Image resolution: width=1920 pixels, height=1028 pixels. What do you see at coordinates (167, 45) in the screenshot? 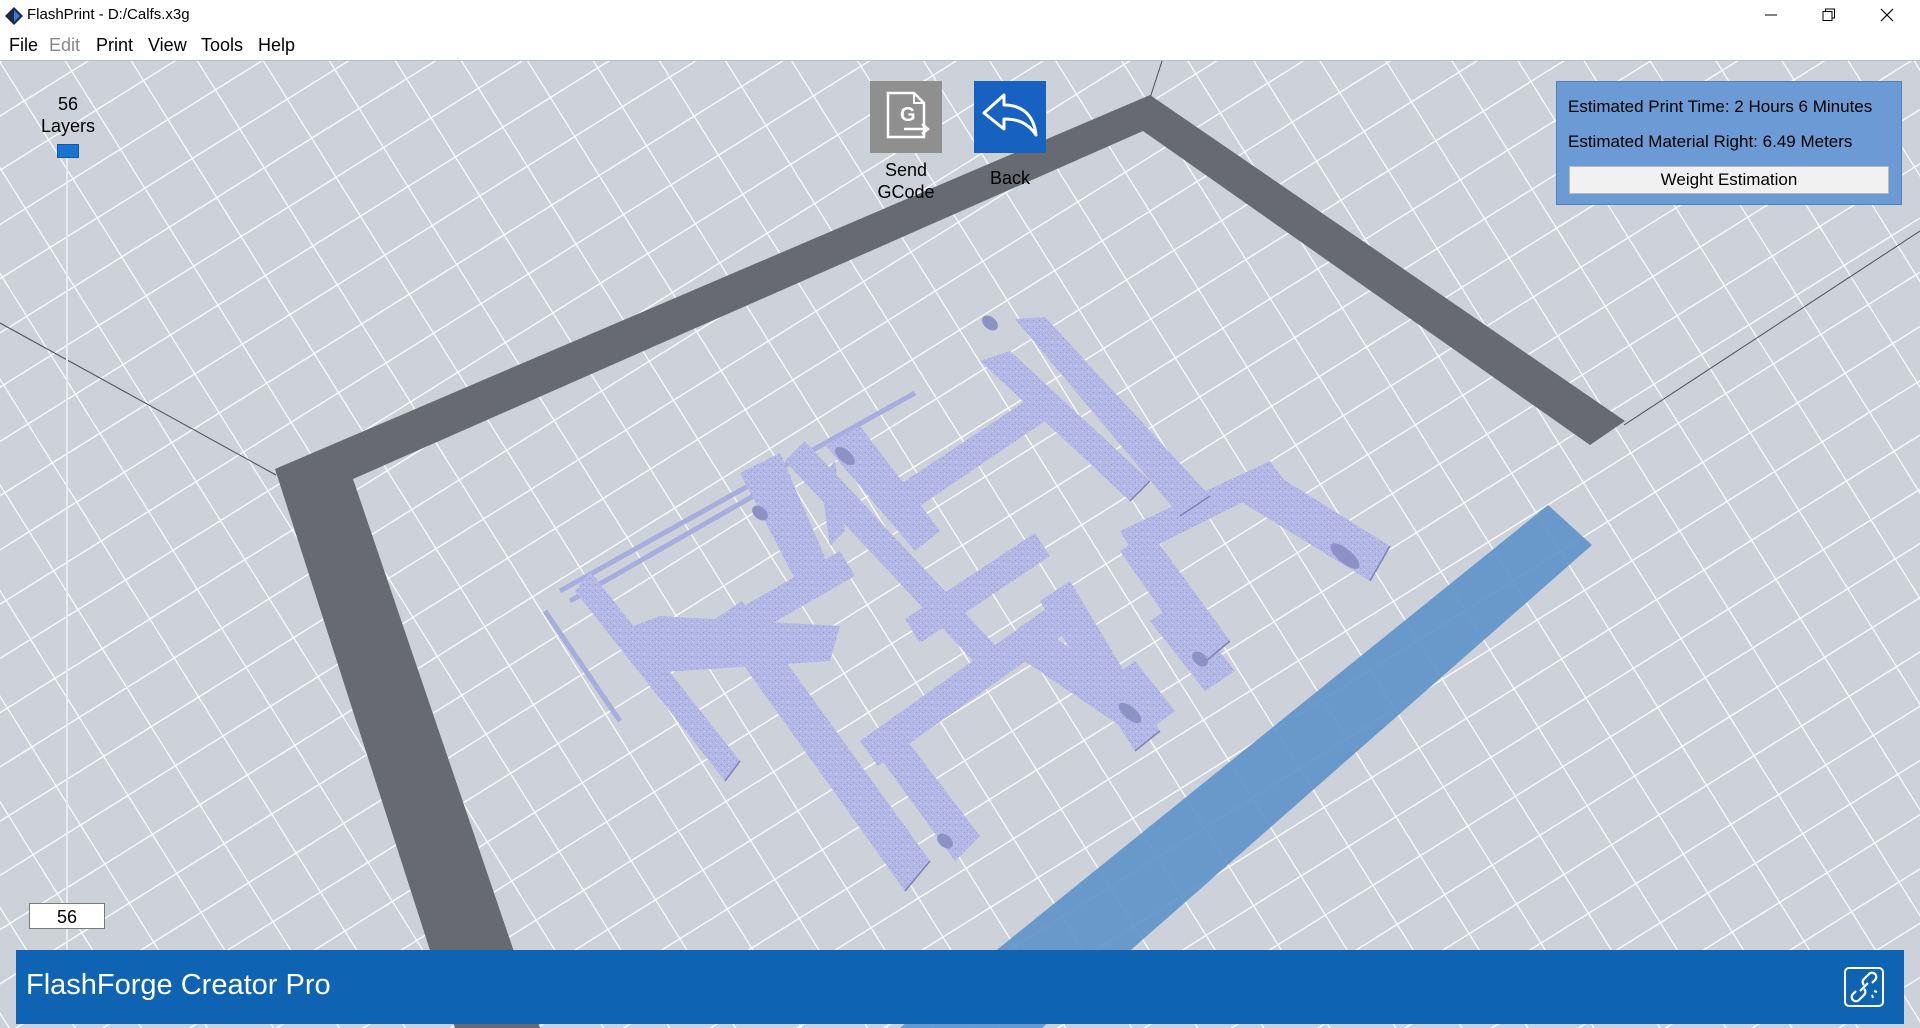
I see `menu-view: View` at bounding box center [167, 45].